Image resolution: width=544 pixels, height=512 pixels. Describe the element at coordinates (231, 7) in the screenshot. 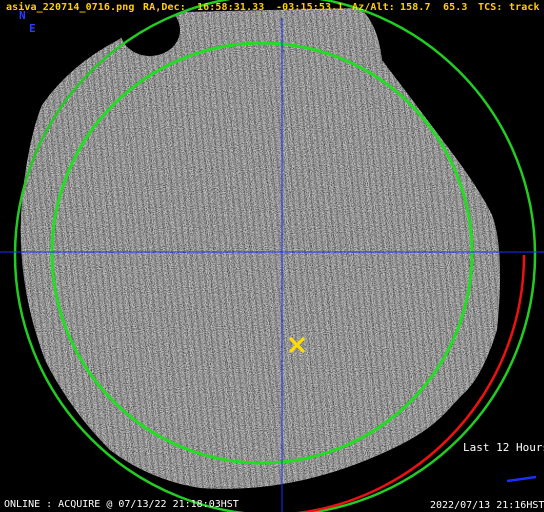

I see `header-ra: 16:58:31.33` at that location.